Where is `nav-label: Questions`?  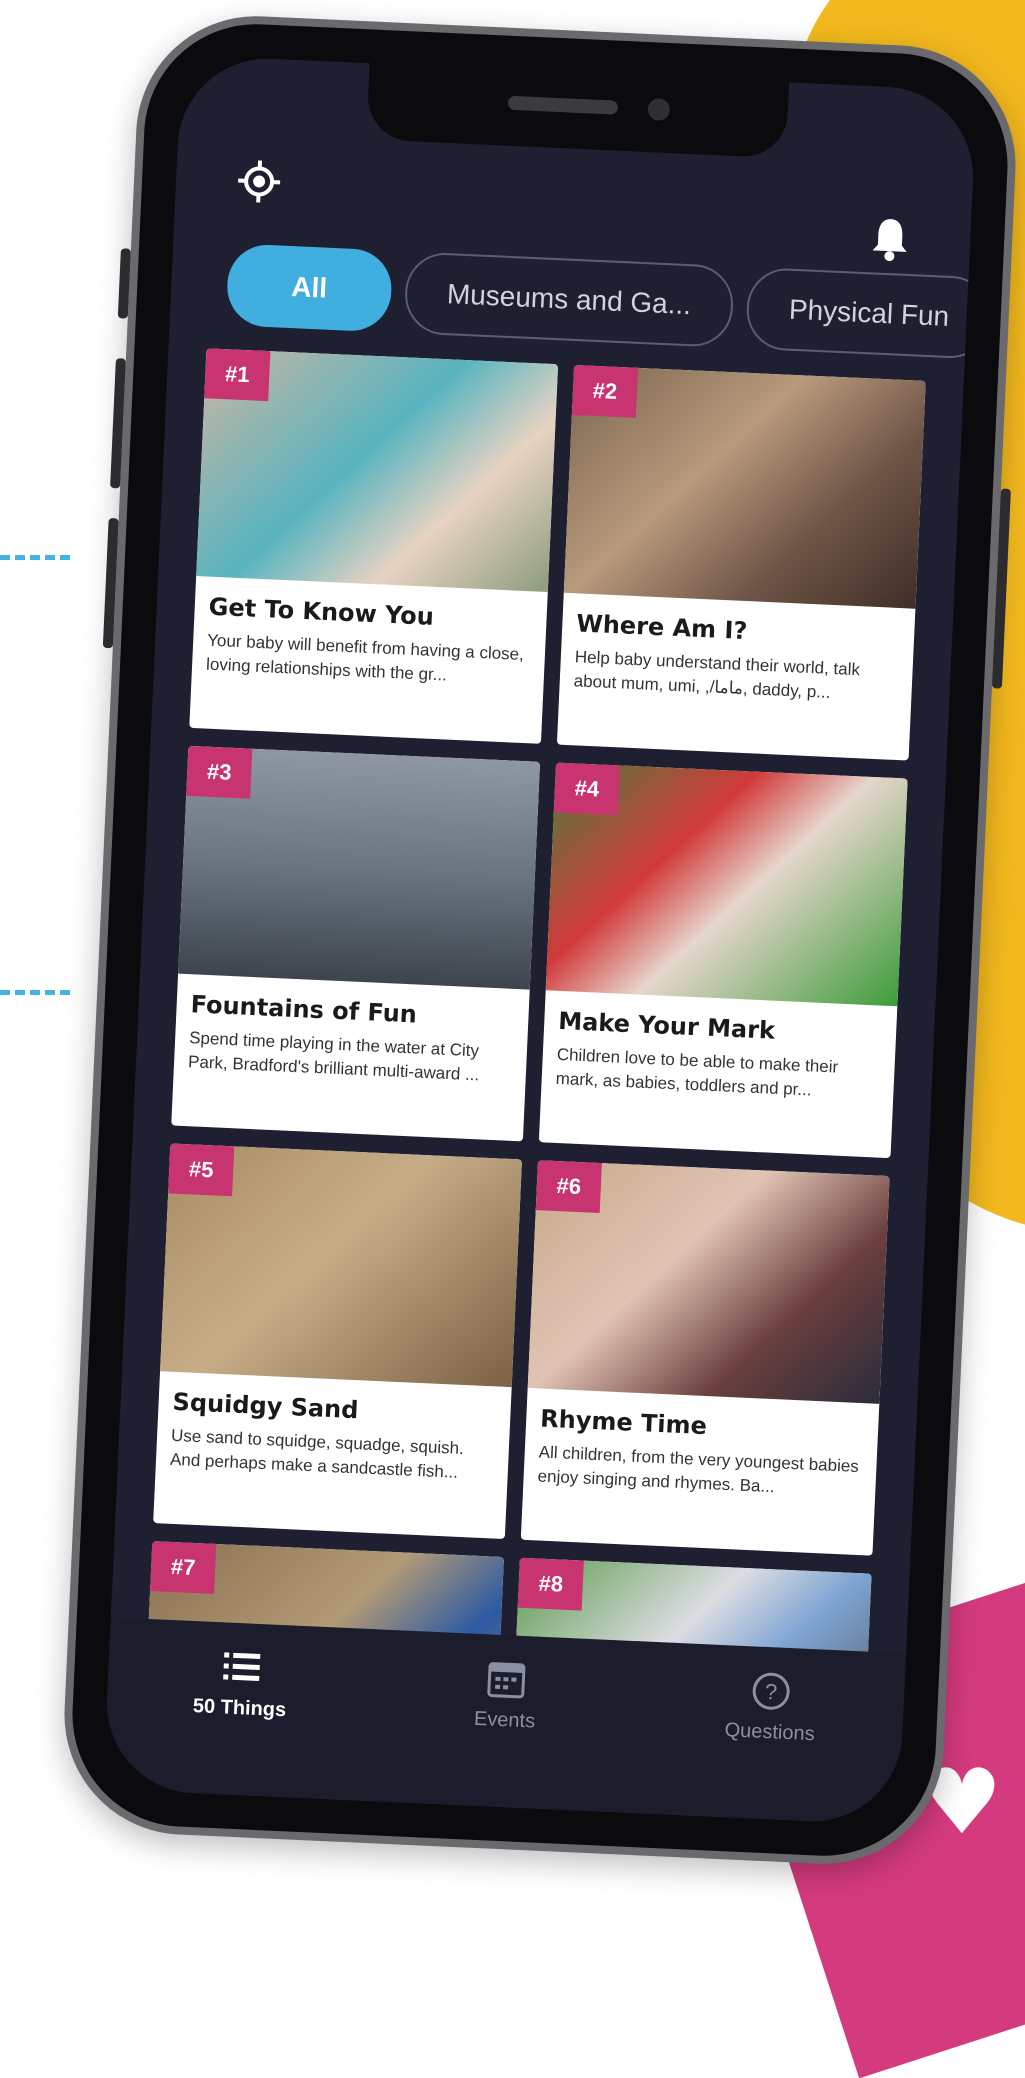 nav-label: Questions is located at coordinates (769, 1732).